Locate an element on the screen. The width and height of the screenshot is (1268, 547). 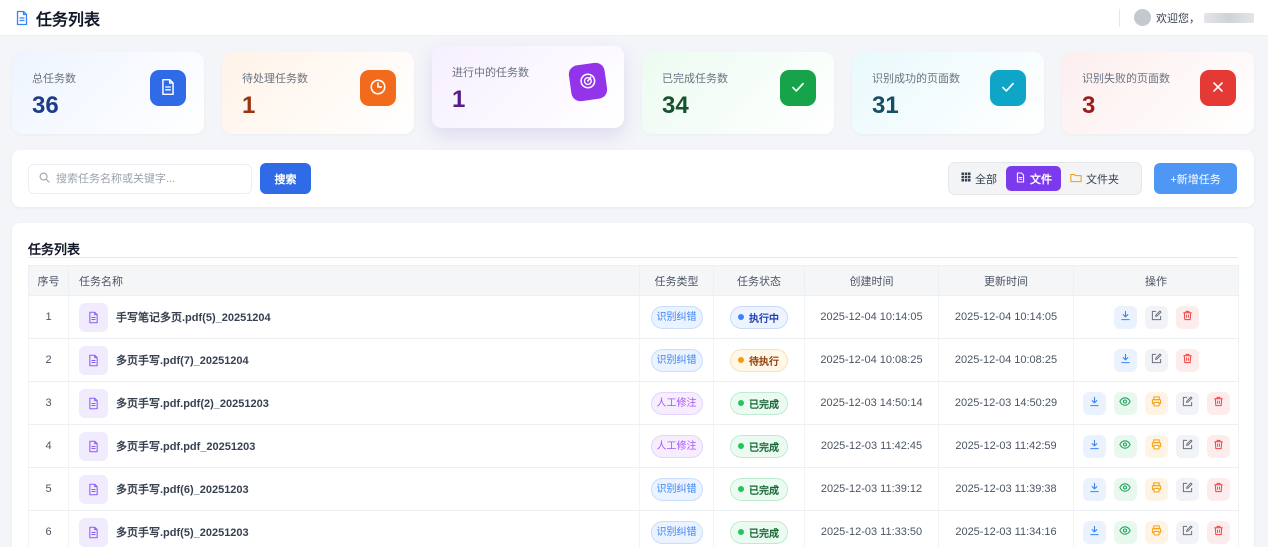
col-actions: 操作 is located at coordinates (1156, 280).